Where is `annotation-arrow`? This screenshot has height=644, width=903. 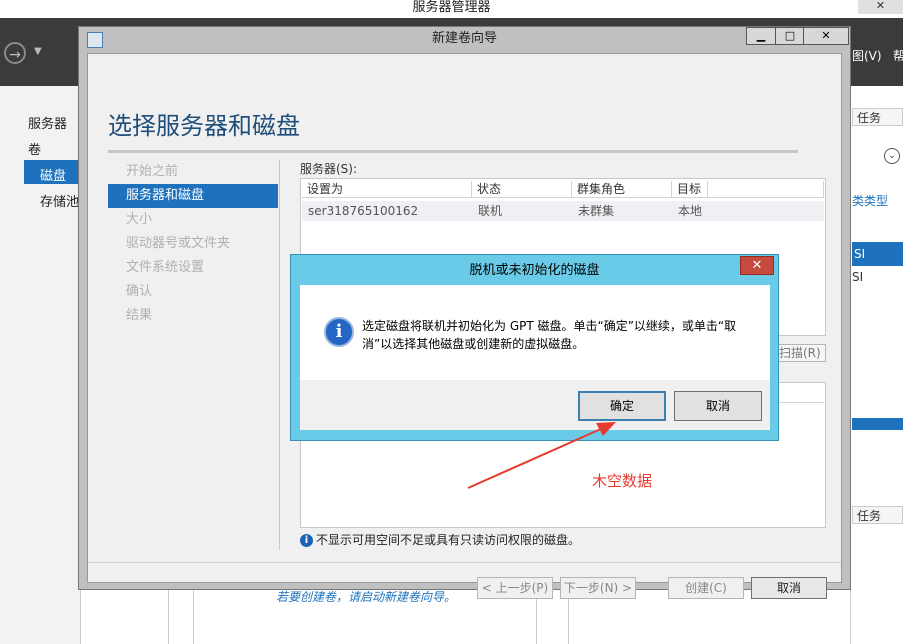 annotation-arrow is located at coordinates (541, 455).